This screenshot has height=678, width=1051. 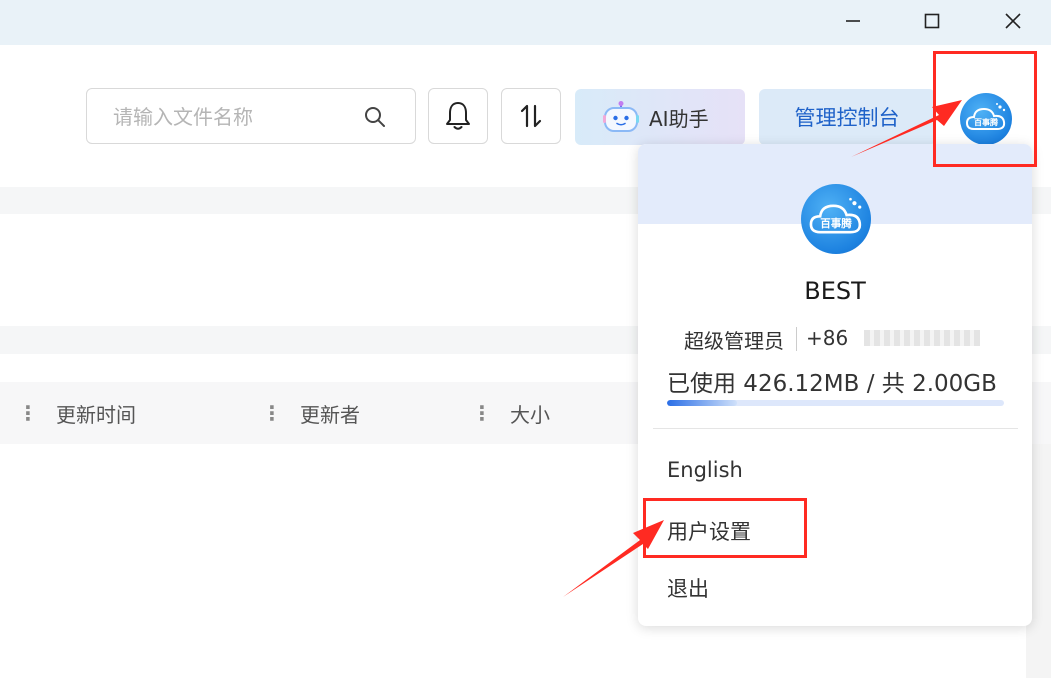 I want to click on user-name: BEST, so click(x=835, y=291).